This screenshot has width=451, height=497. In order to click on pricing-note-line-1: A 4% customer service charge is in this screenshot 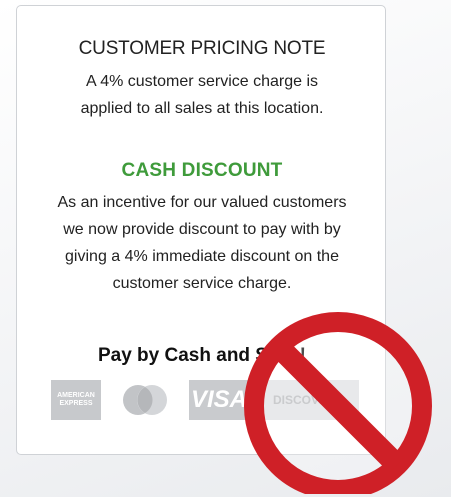, I will do `click(202, 81)`.